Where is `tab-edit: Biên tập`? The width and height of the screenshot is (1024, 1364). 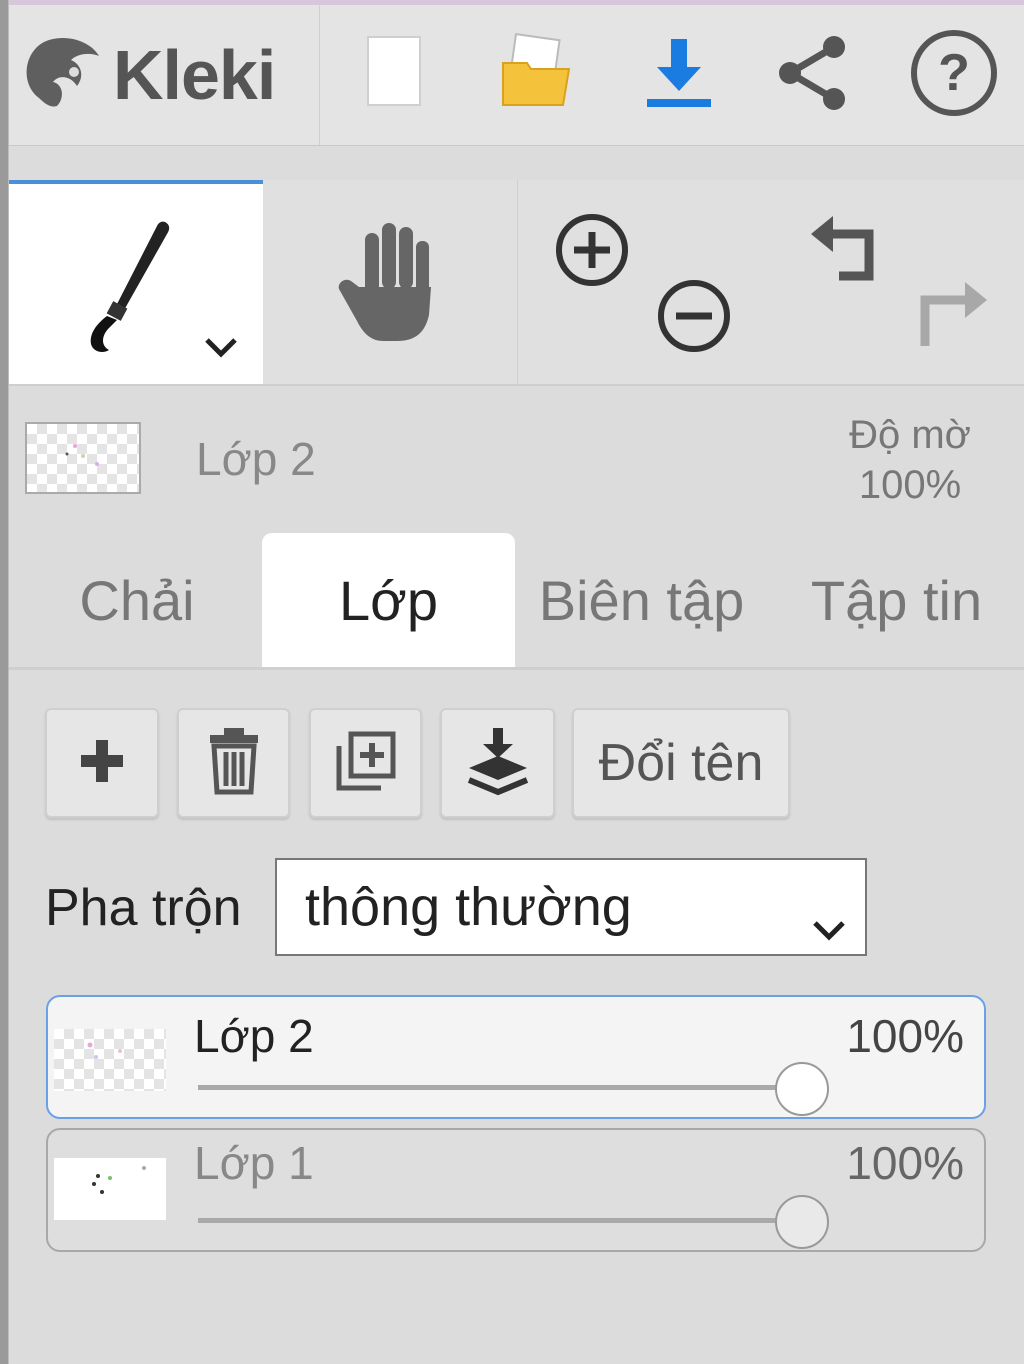
tab-edit: Biên tập is located at coordinates (641, 600).